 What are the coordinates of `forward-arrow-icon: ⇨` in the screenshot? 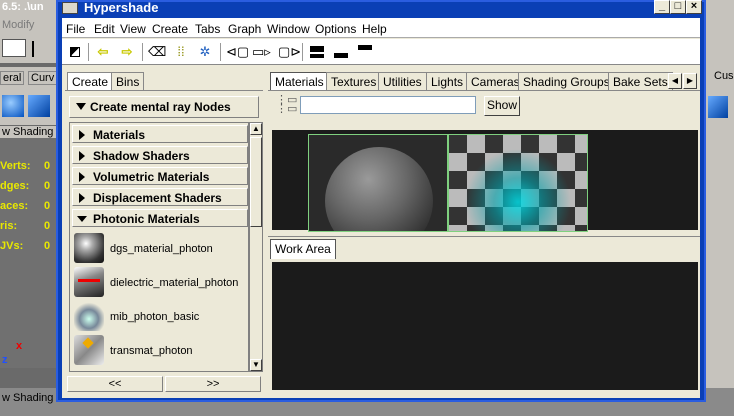 It's located at (127, 52).